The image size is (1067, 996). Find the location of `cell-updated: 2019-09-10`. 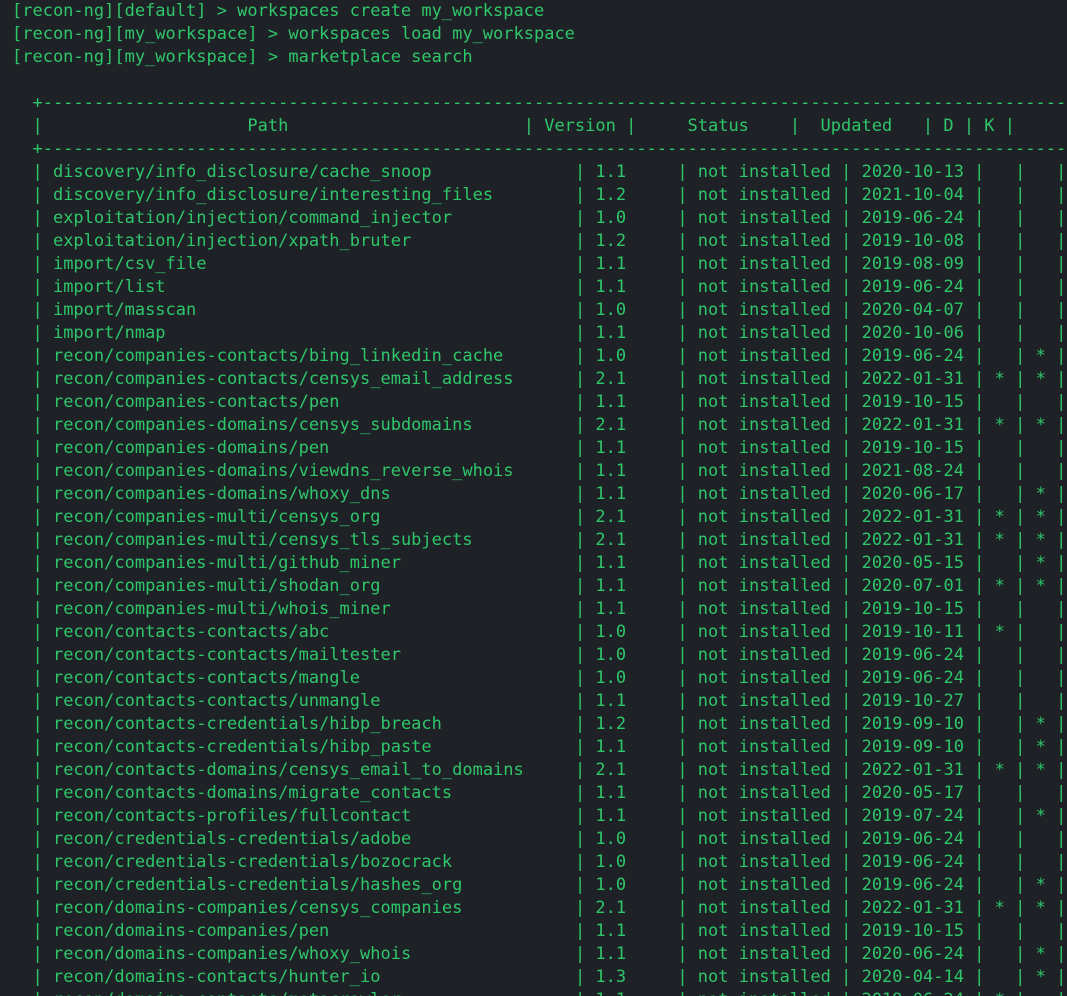

cell-updated: 2019-09-10 is located at coordinates (912, 724).